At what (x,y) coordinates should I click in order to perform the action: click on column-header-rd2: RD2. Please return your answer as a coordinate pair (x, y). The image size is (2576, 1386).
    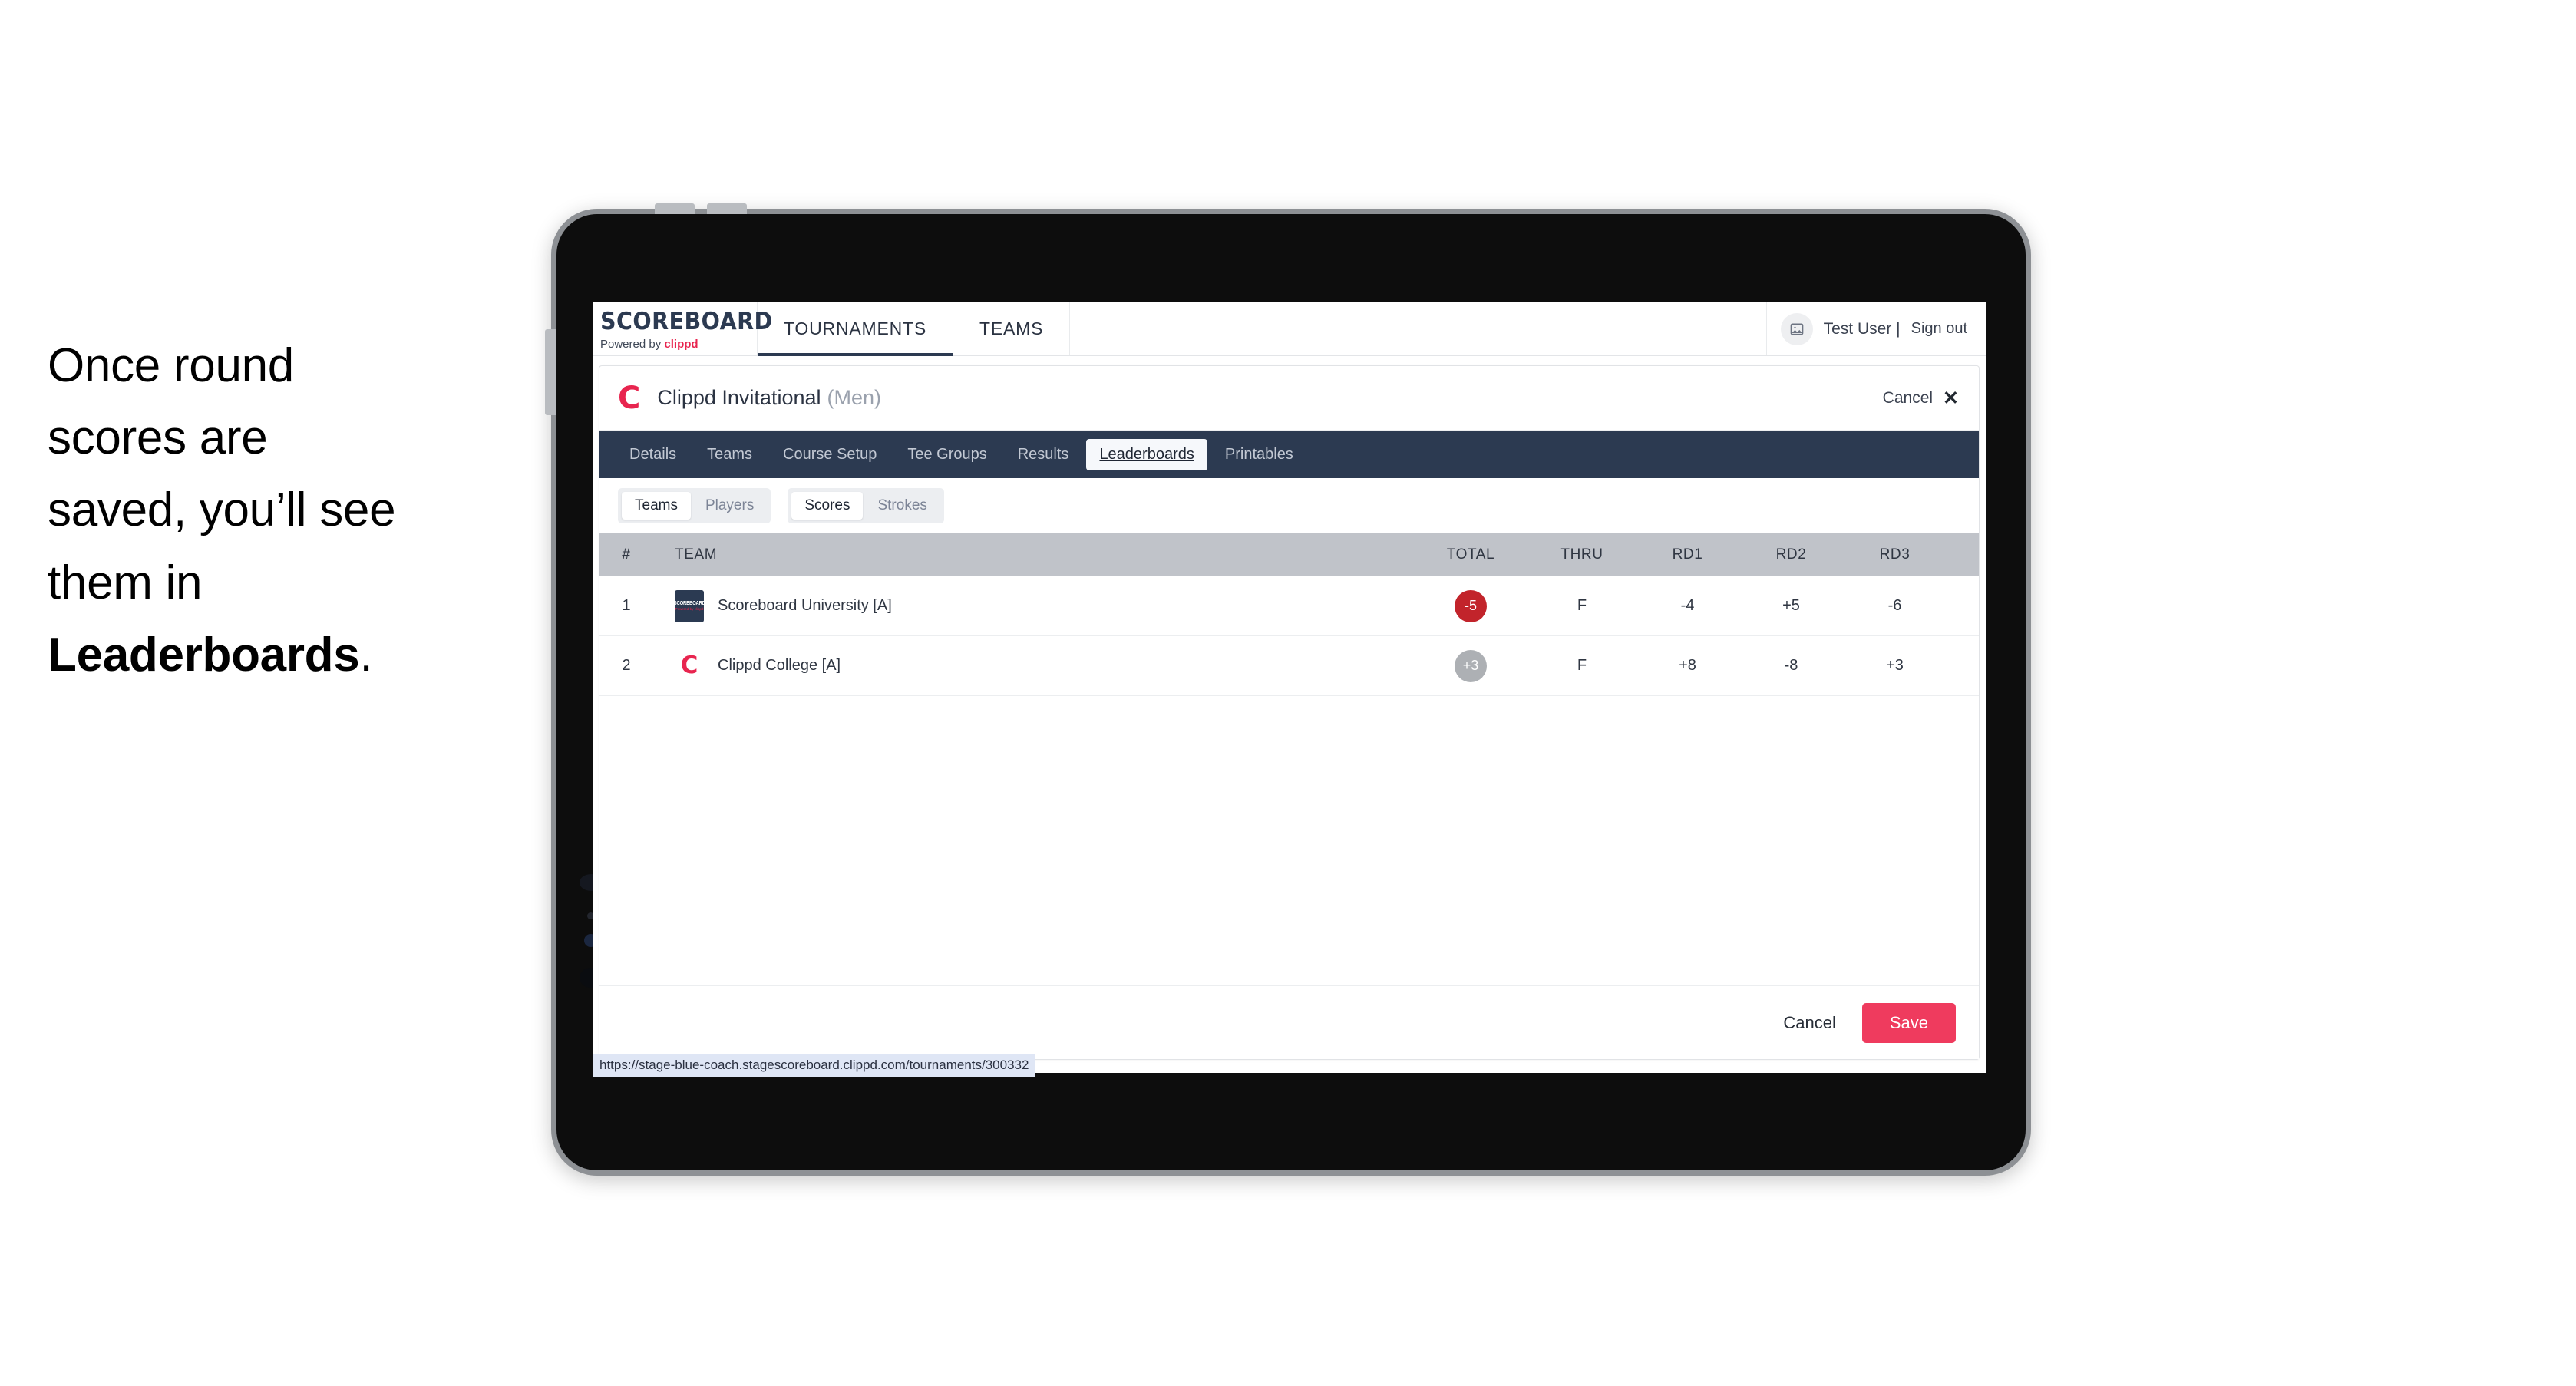
    Looking at the image, I should click on (1791, 554).